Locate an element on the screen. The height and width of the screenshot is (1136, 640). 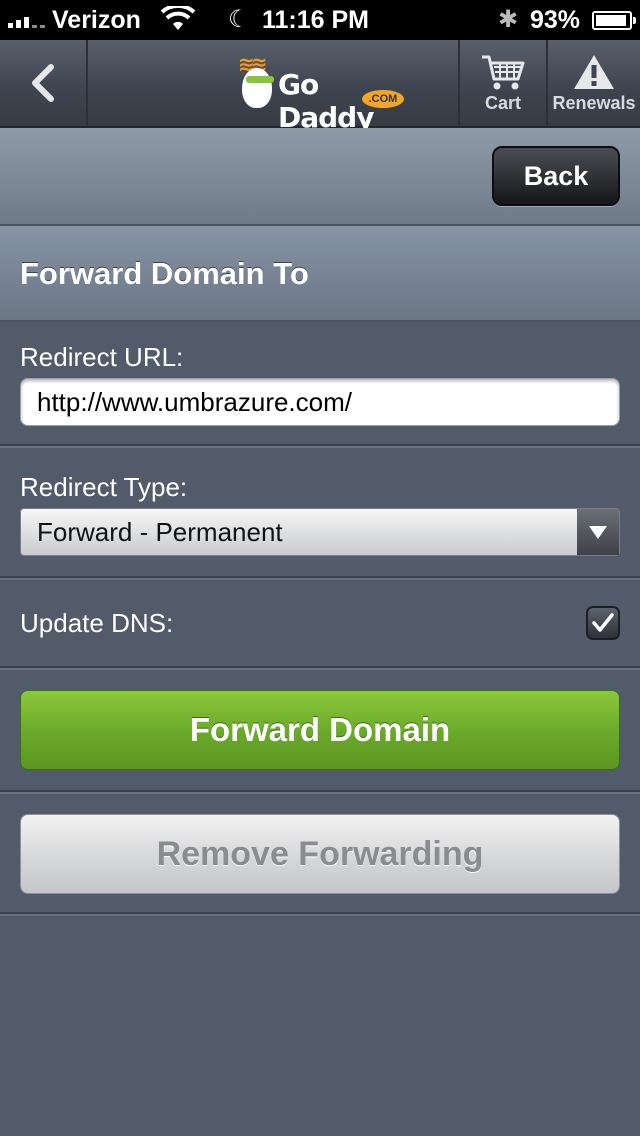
renewals-label: Renewals is located at coordinates (594, 102).